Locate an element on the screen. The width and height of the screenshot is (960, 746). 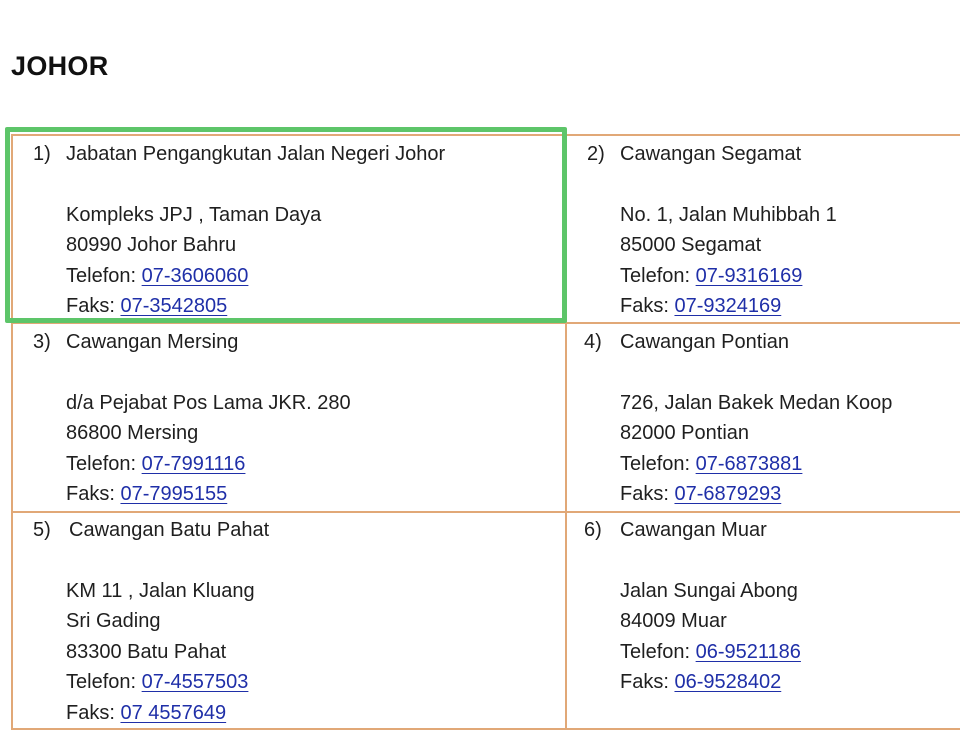
office-address-line: 82000 Pontian is located at coordinates (685, 433).